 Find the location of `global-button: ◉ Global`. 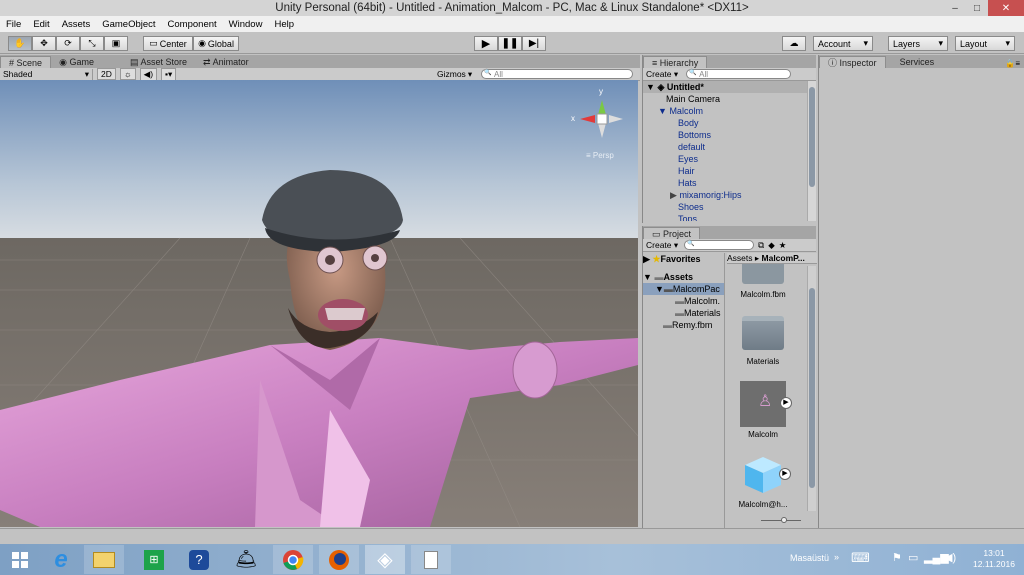

global-button: ◉ Global is located at coordinates (216, 43).